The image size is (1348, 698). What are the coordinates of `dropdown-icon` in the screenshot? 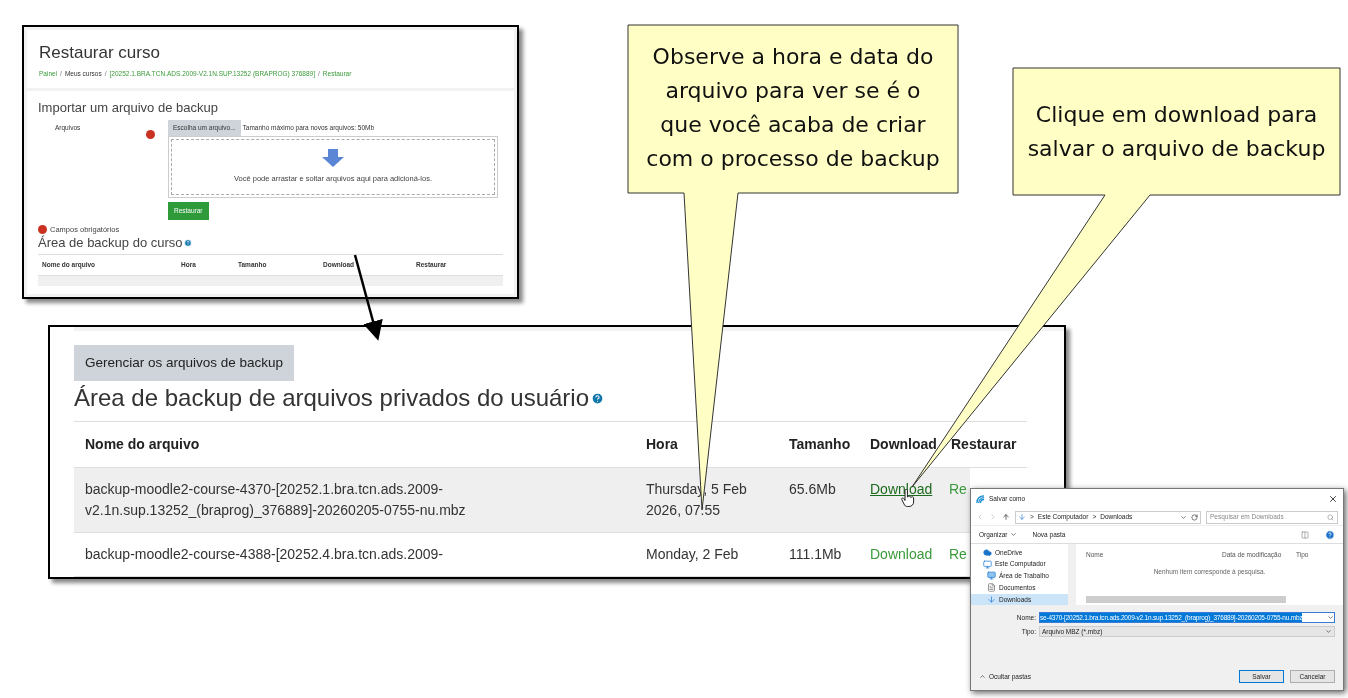 It's located at (1183, 517).